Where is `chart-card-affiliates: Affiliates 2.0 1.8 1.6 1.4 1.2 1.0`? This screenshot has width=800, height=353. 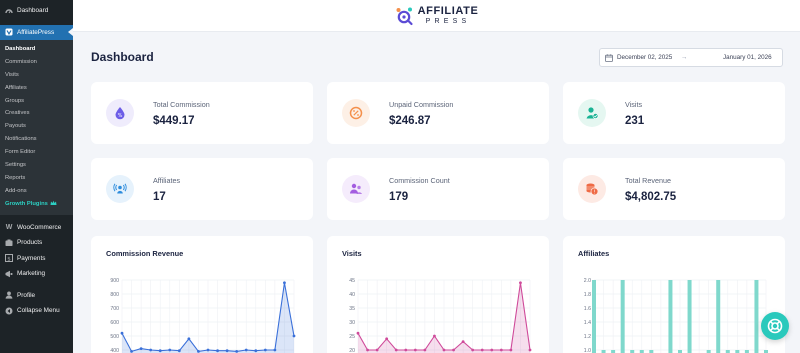 chart-card-affiliates: Affiliates 2.0 1.8 1.6 1.4 1.2 1.0 is located at coordinates (674, 294).